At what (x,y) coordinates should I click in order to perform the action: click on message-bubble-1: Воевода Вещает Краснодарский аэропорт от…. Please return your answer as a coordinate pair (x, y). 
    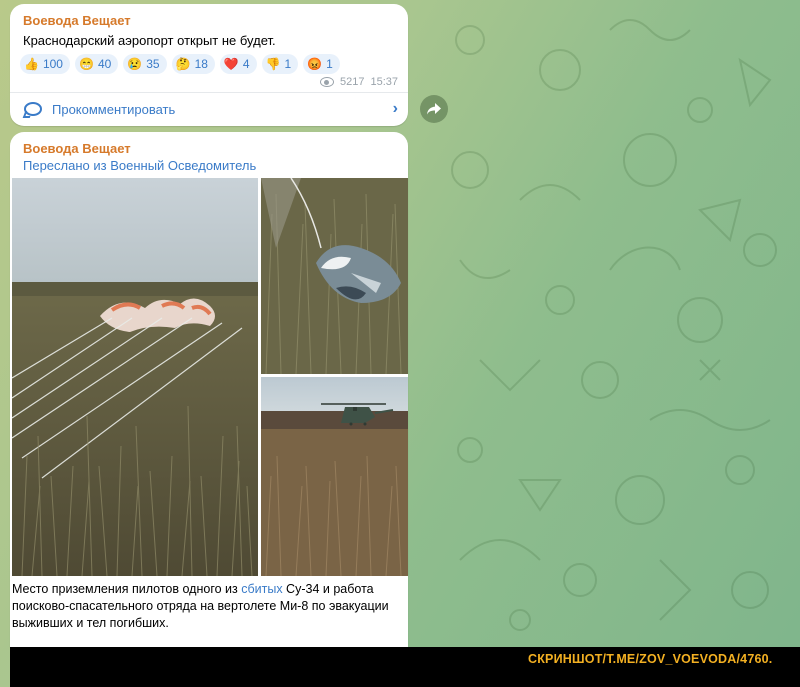
    Looking at the image, I should click on (209, 65).